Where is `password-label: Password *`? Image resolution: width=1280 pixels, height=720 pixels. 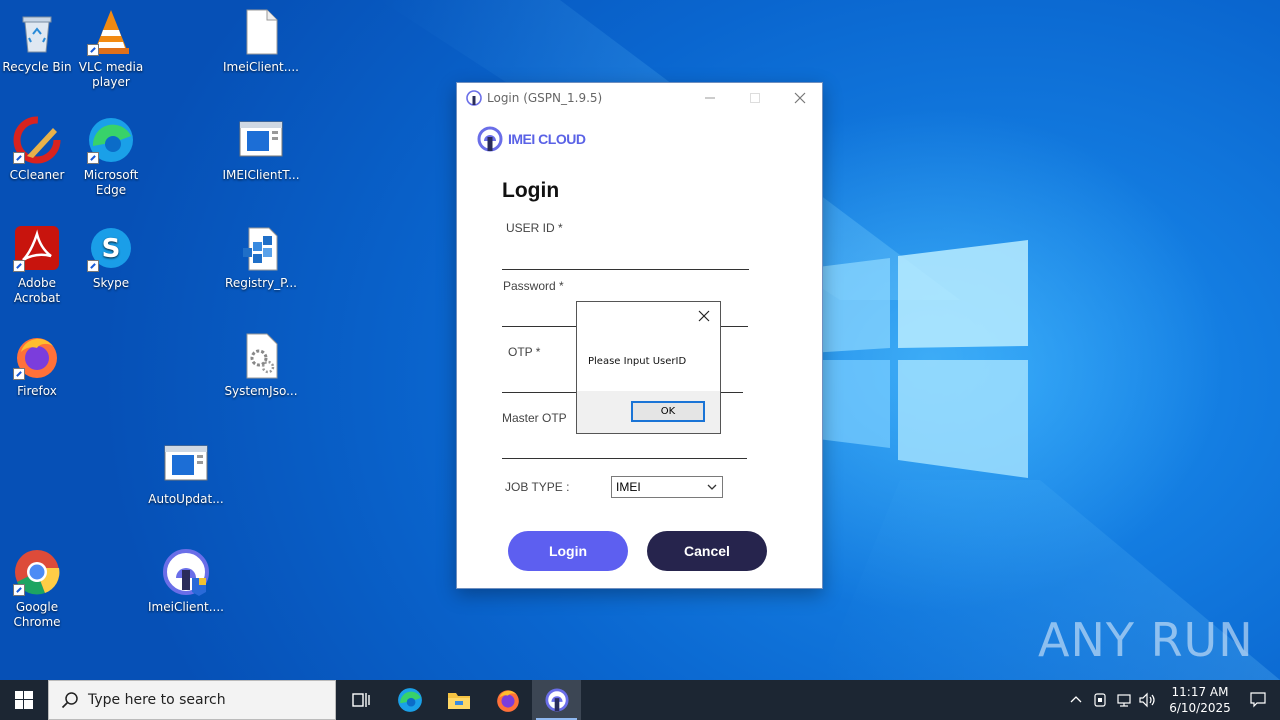 password-label: Password * is located at coordinates (533, 286).